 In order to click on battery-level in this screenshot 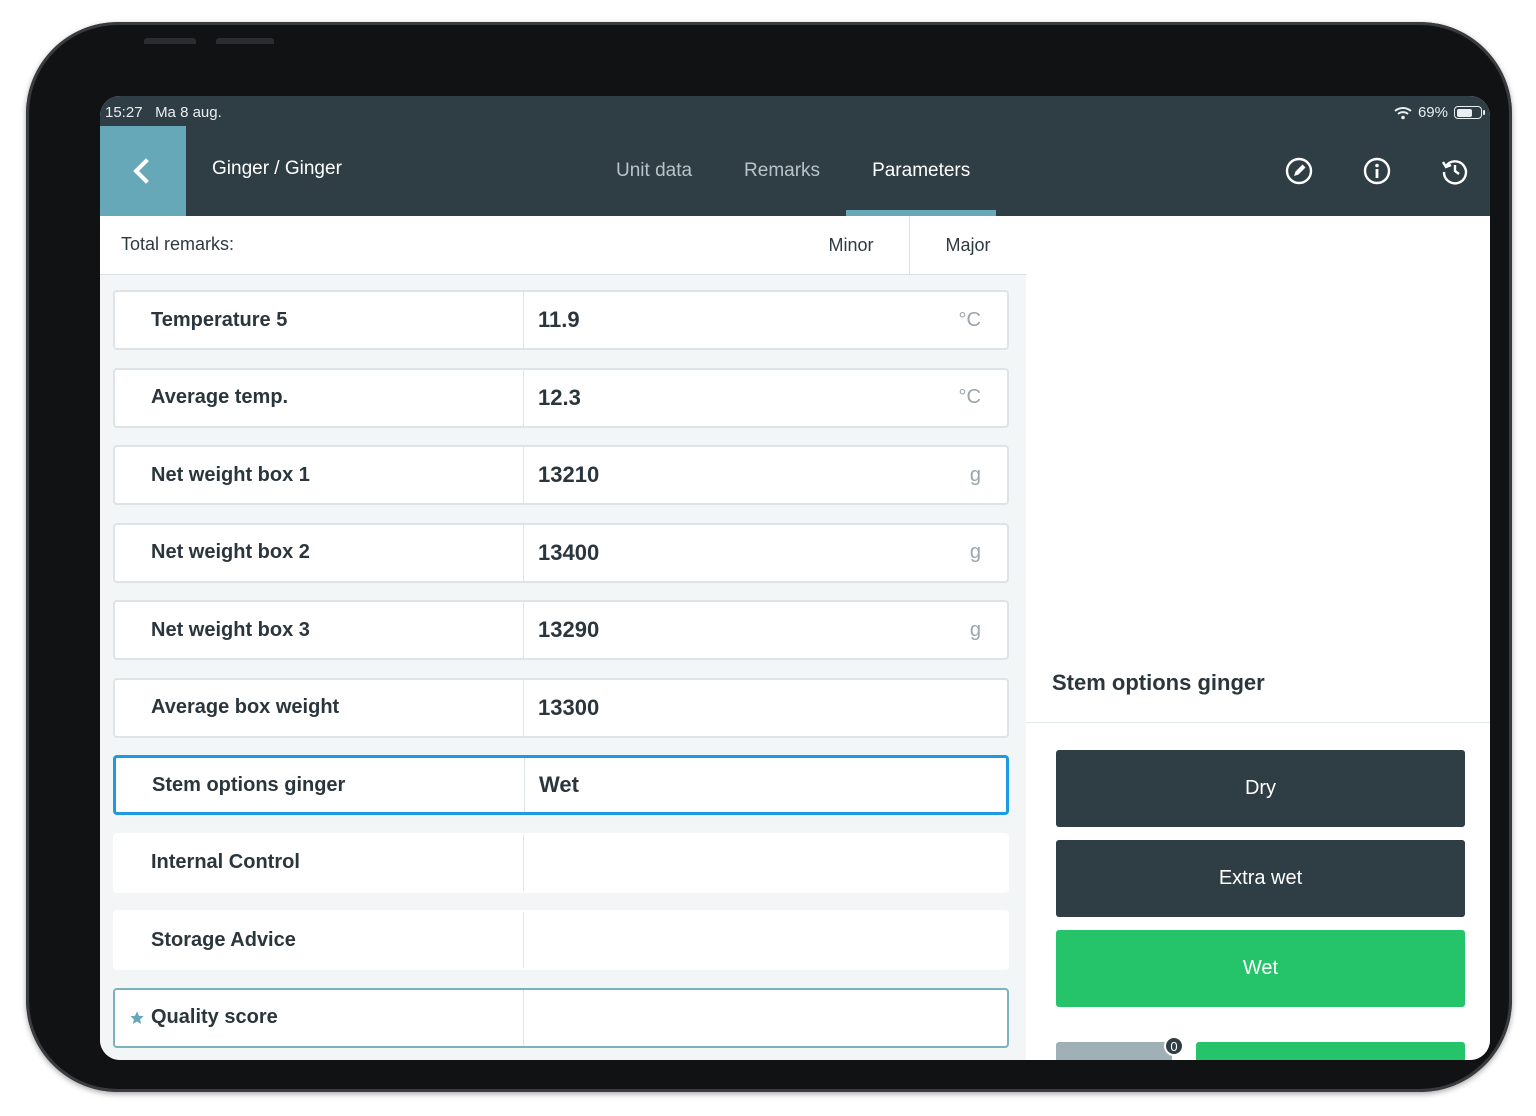, I will do `click(1464, 112)`.